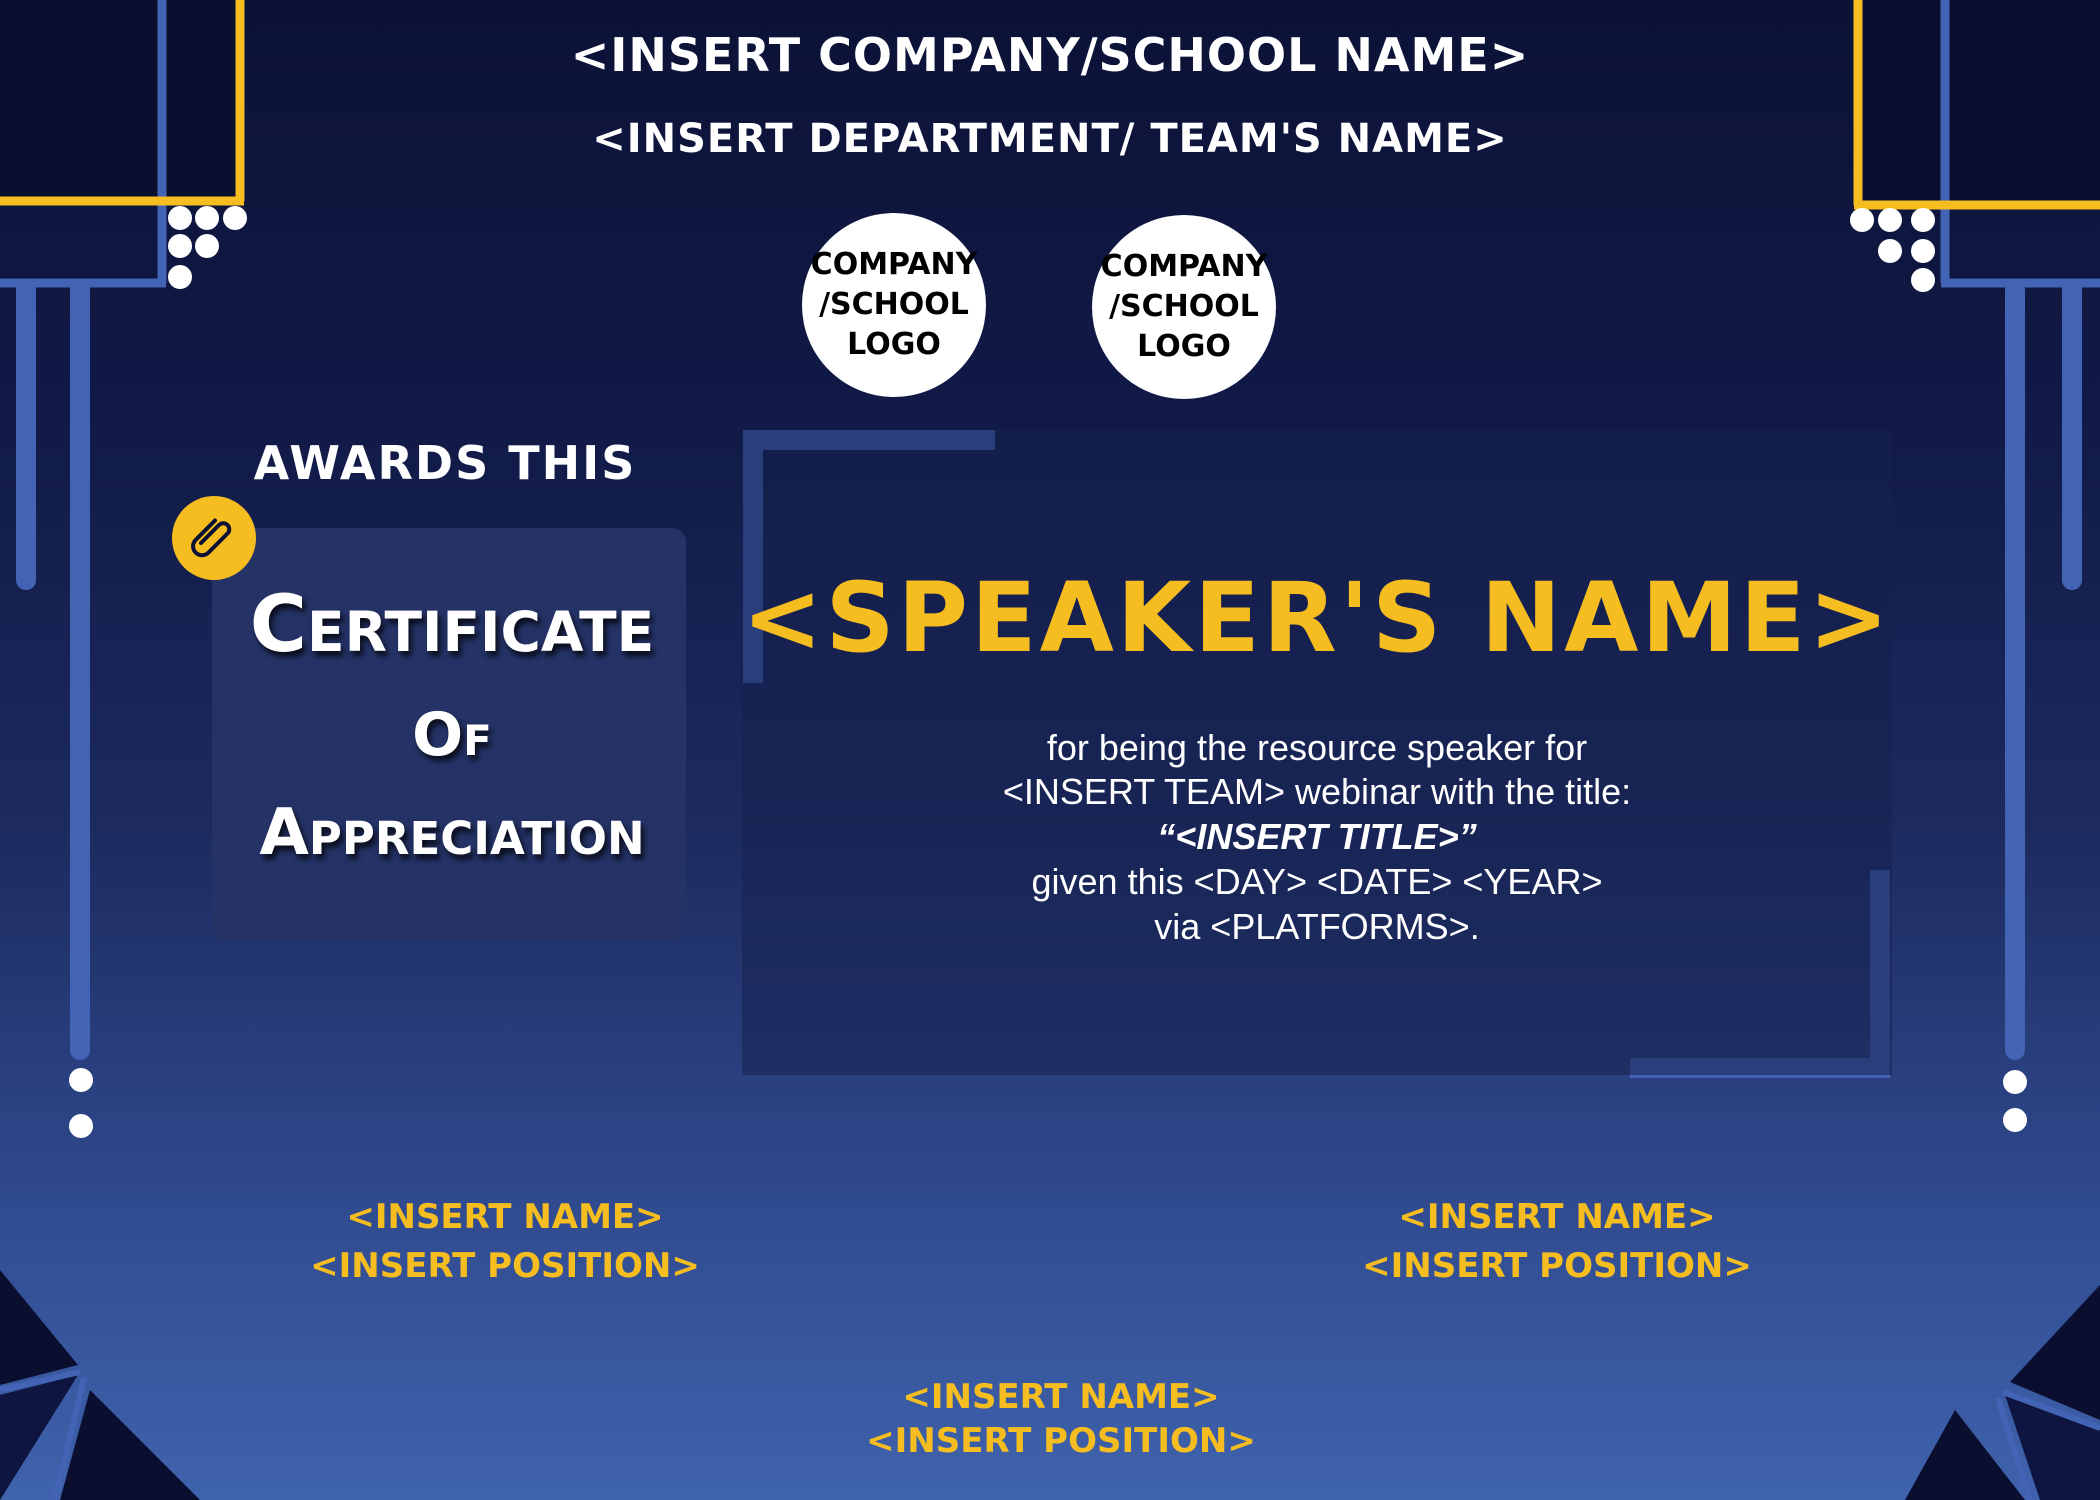  I want to click on paperclip-glyph, so click(211, 538).